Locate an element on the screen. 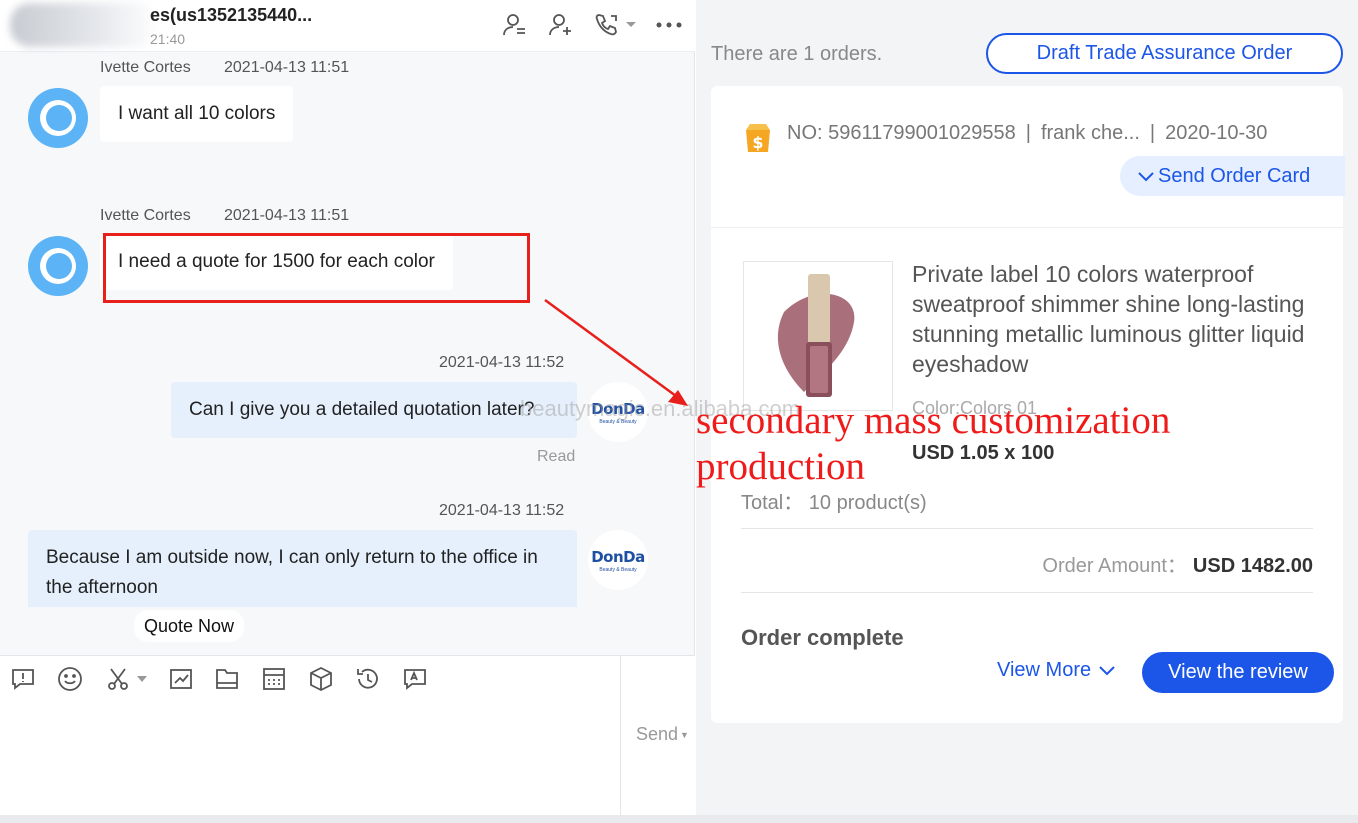 This screenshot has width=1358, height=823. quick-reply-icon is located at coordinates (23, 679).